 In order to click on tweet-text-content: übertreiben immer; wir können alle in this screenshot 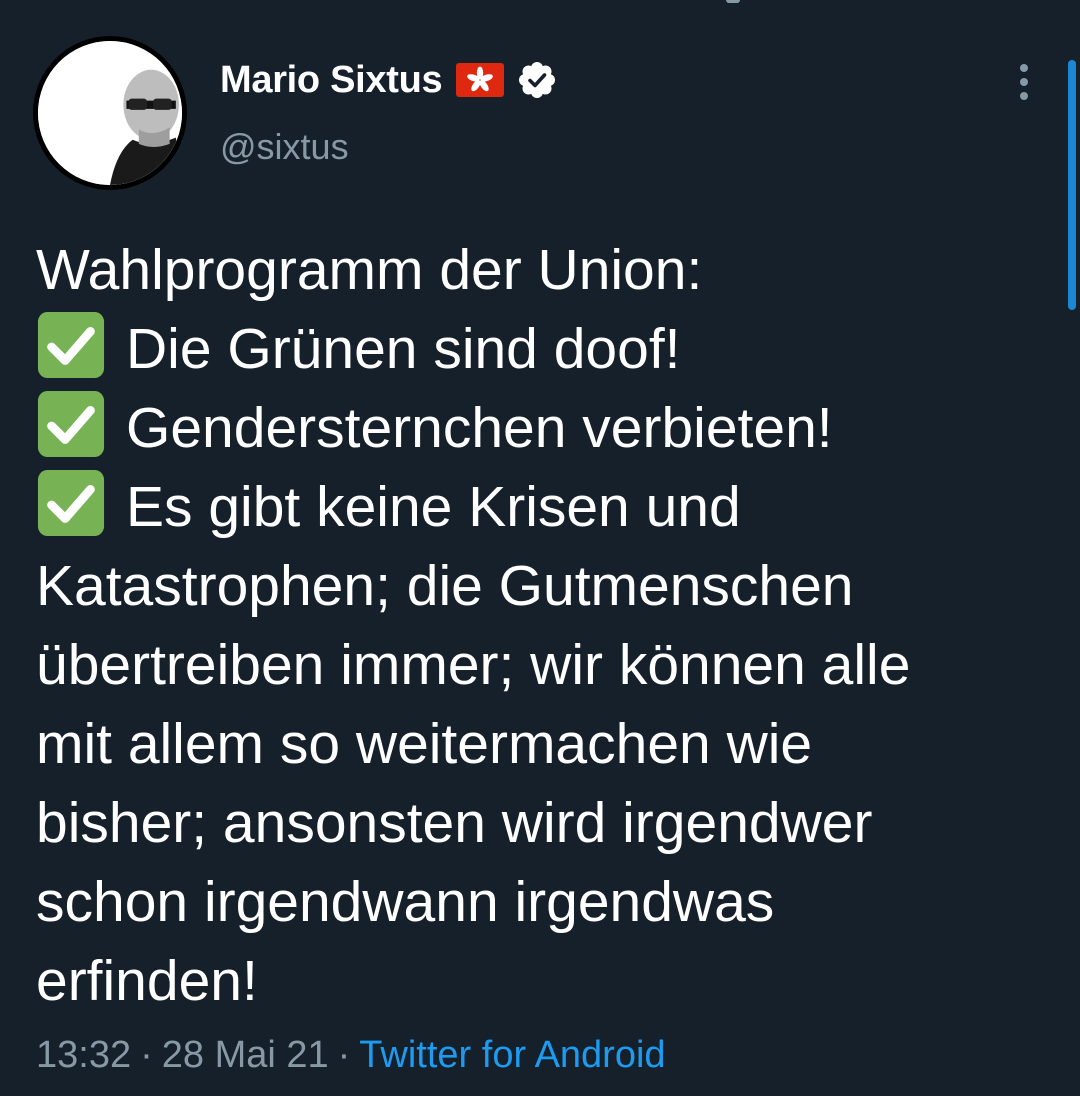, I will do `click(473, 665)`.